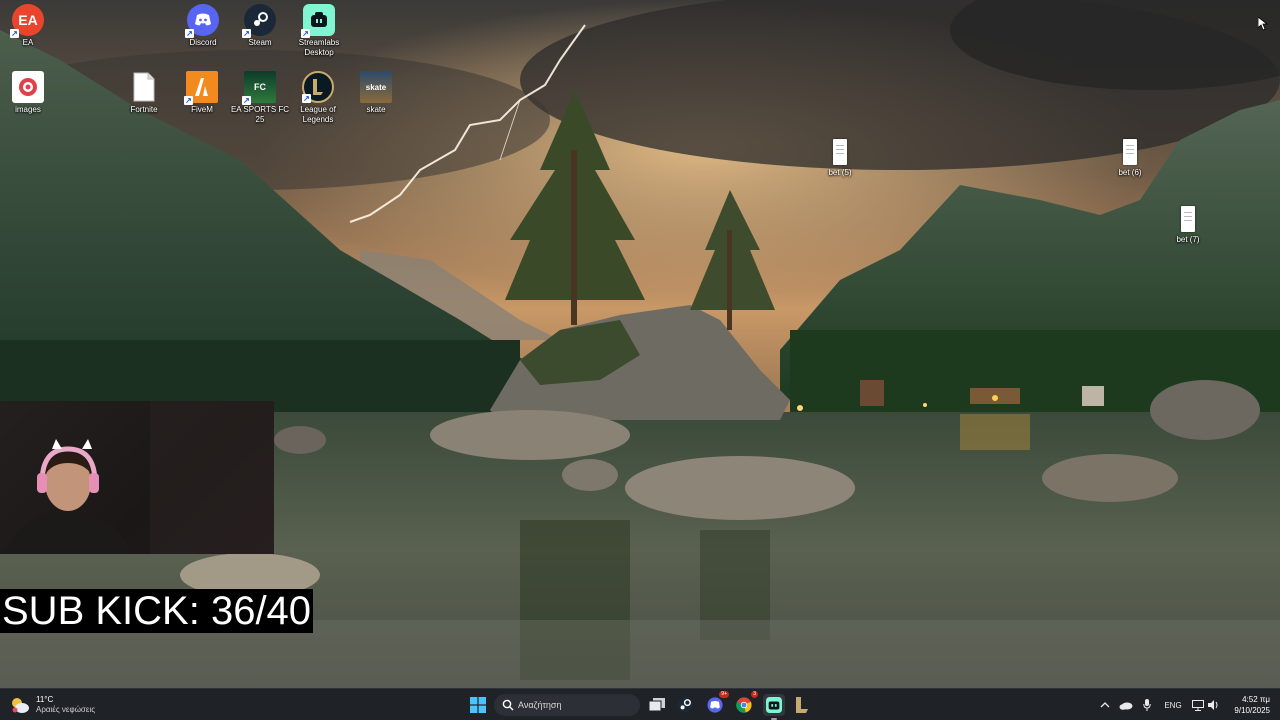 The width and height of the screenshot is (1280, 720). I want to click on sub-kick-counter: SUB KICK: 36/40, so click(156, 611).